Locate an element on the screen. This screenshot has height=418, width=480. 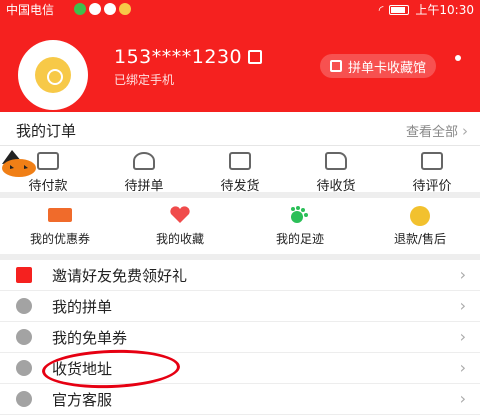
wifi-icon: ◜ is located at coordinates (381, 9).